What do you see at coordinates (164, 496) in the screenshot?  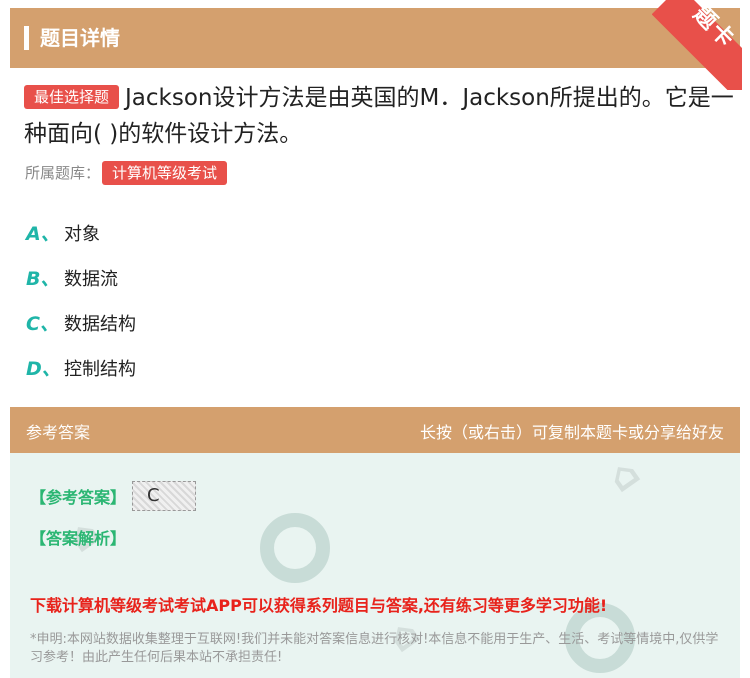 I see `reference-answer-value: C` at bounding box center [164, 496].